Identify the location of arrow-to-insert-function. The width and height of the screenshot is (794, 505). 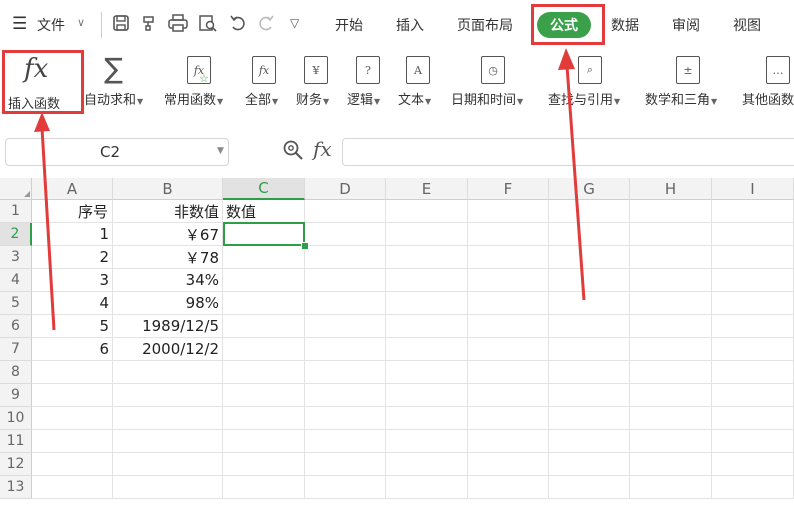
(45, 221).